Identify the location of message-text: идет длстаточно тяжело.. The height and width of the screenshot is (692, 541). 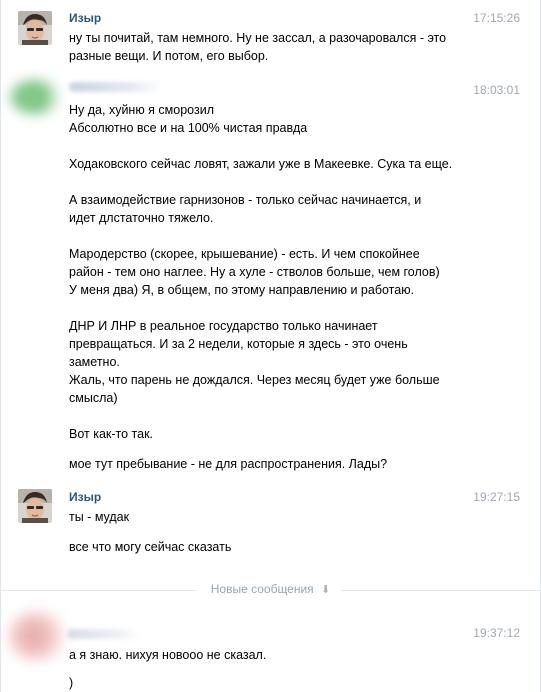
(141, 218).